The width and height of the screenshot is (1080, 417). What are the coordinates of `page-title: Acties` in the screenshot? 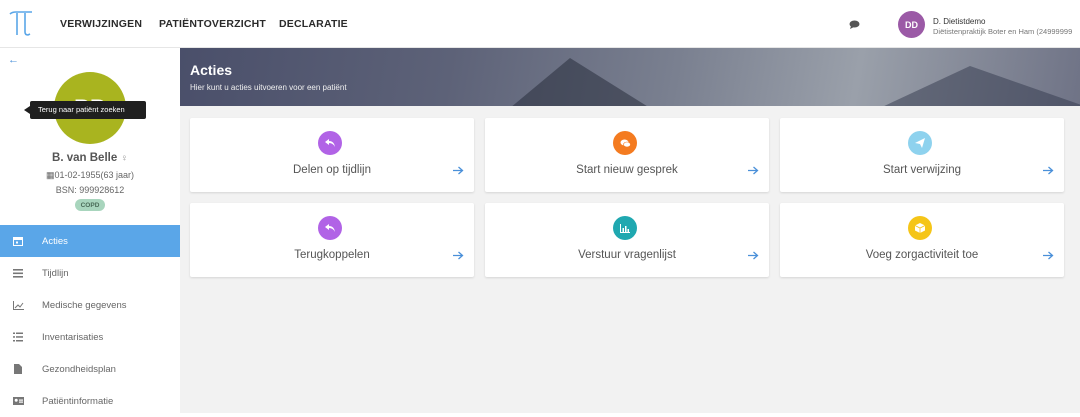 It's located at (211, 70).